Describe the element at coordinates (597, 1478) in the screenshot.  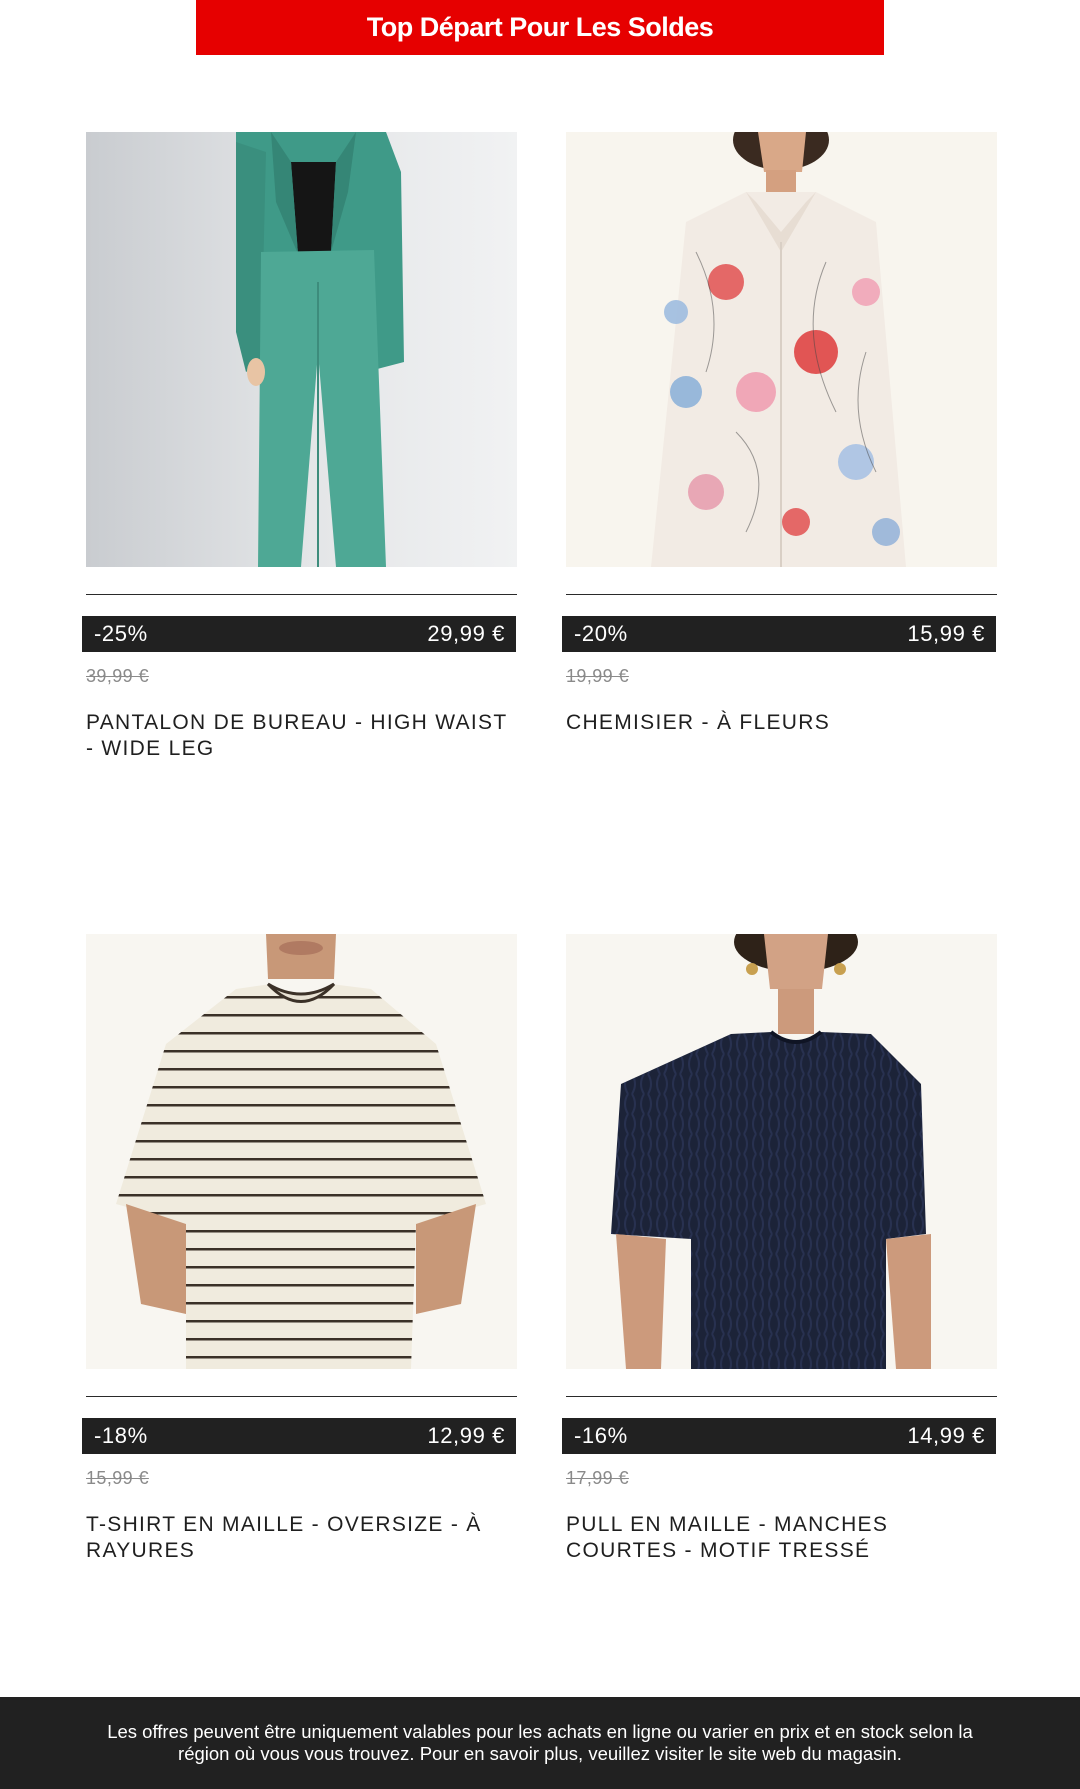
I see `original-price: 17,99 €` at that location.